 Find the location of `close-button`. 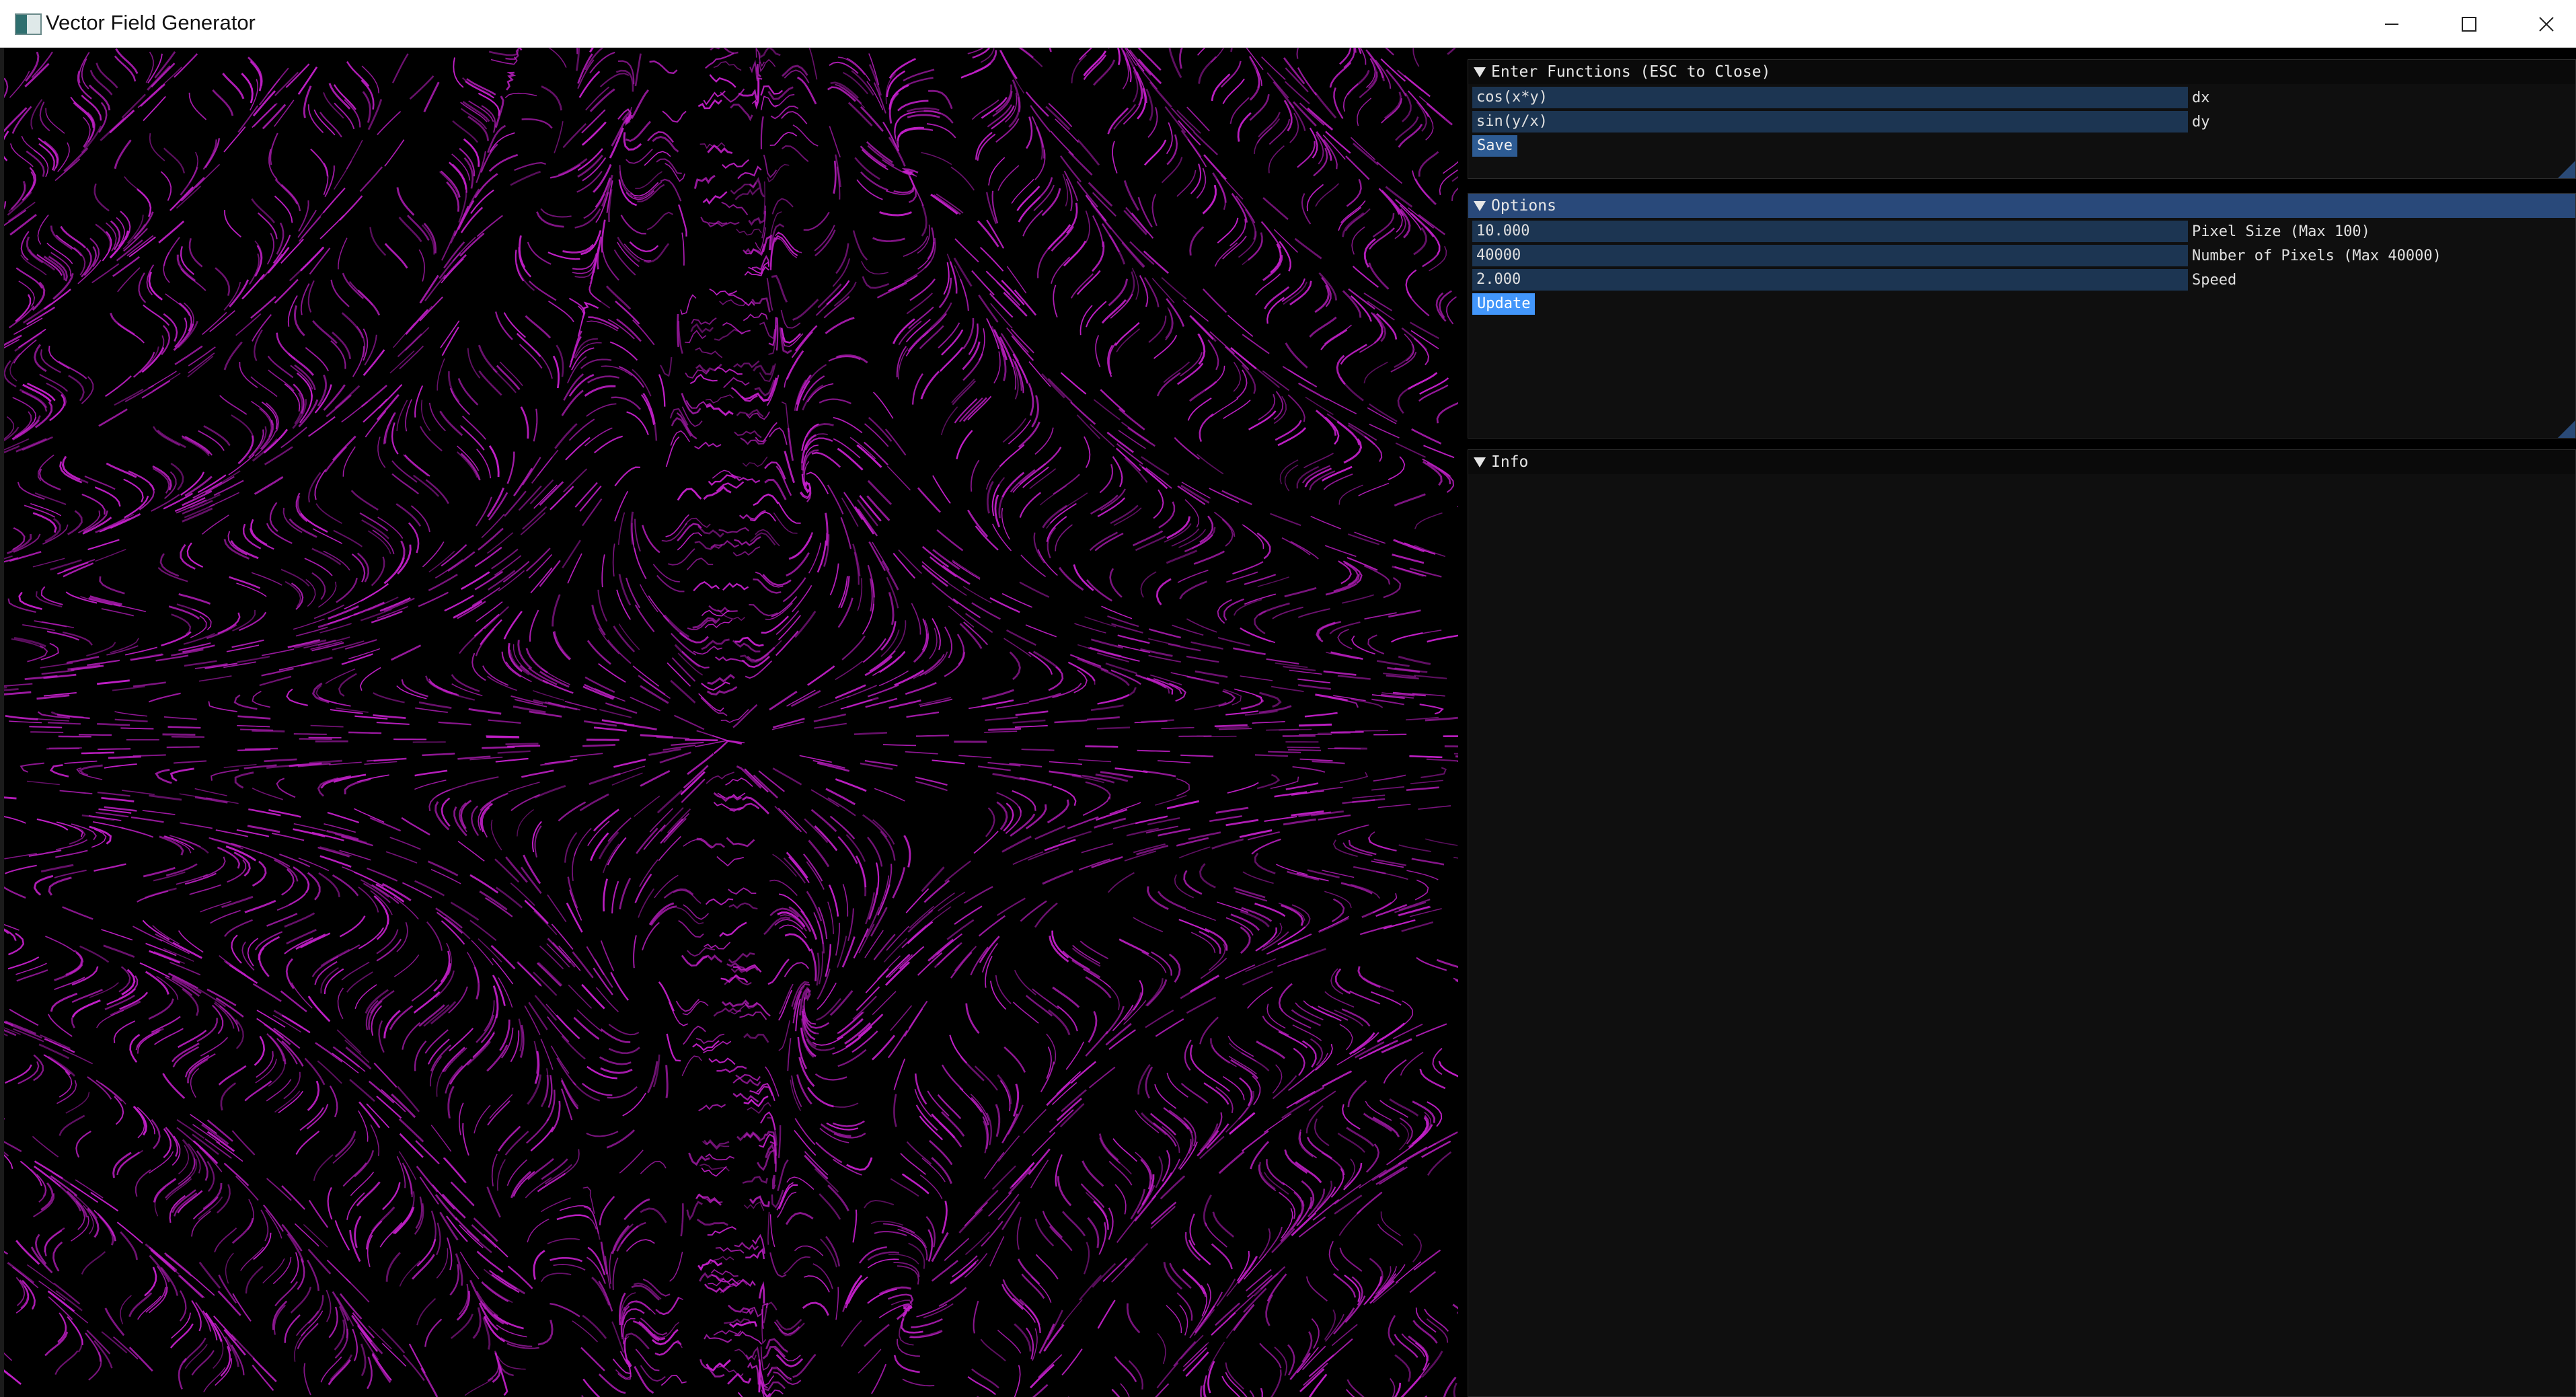

close-button is located at coordinates (2541, 24).